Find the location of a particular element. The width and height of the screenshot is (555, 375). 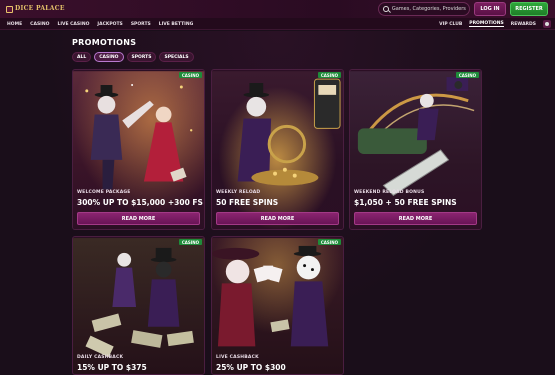

login-button: LOG IN is located at coordinates (490, 9).